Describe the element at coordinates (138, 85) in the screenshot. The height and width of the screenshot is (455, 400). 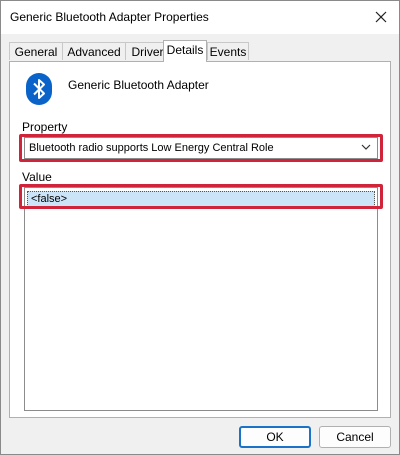
I see `device-name: Generic Bluetooth Adapter` at that location.